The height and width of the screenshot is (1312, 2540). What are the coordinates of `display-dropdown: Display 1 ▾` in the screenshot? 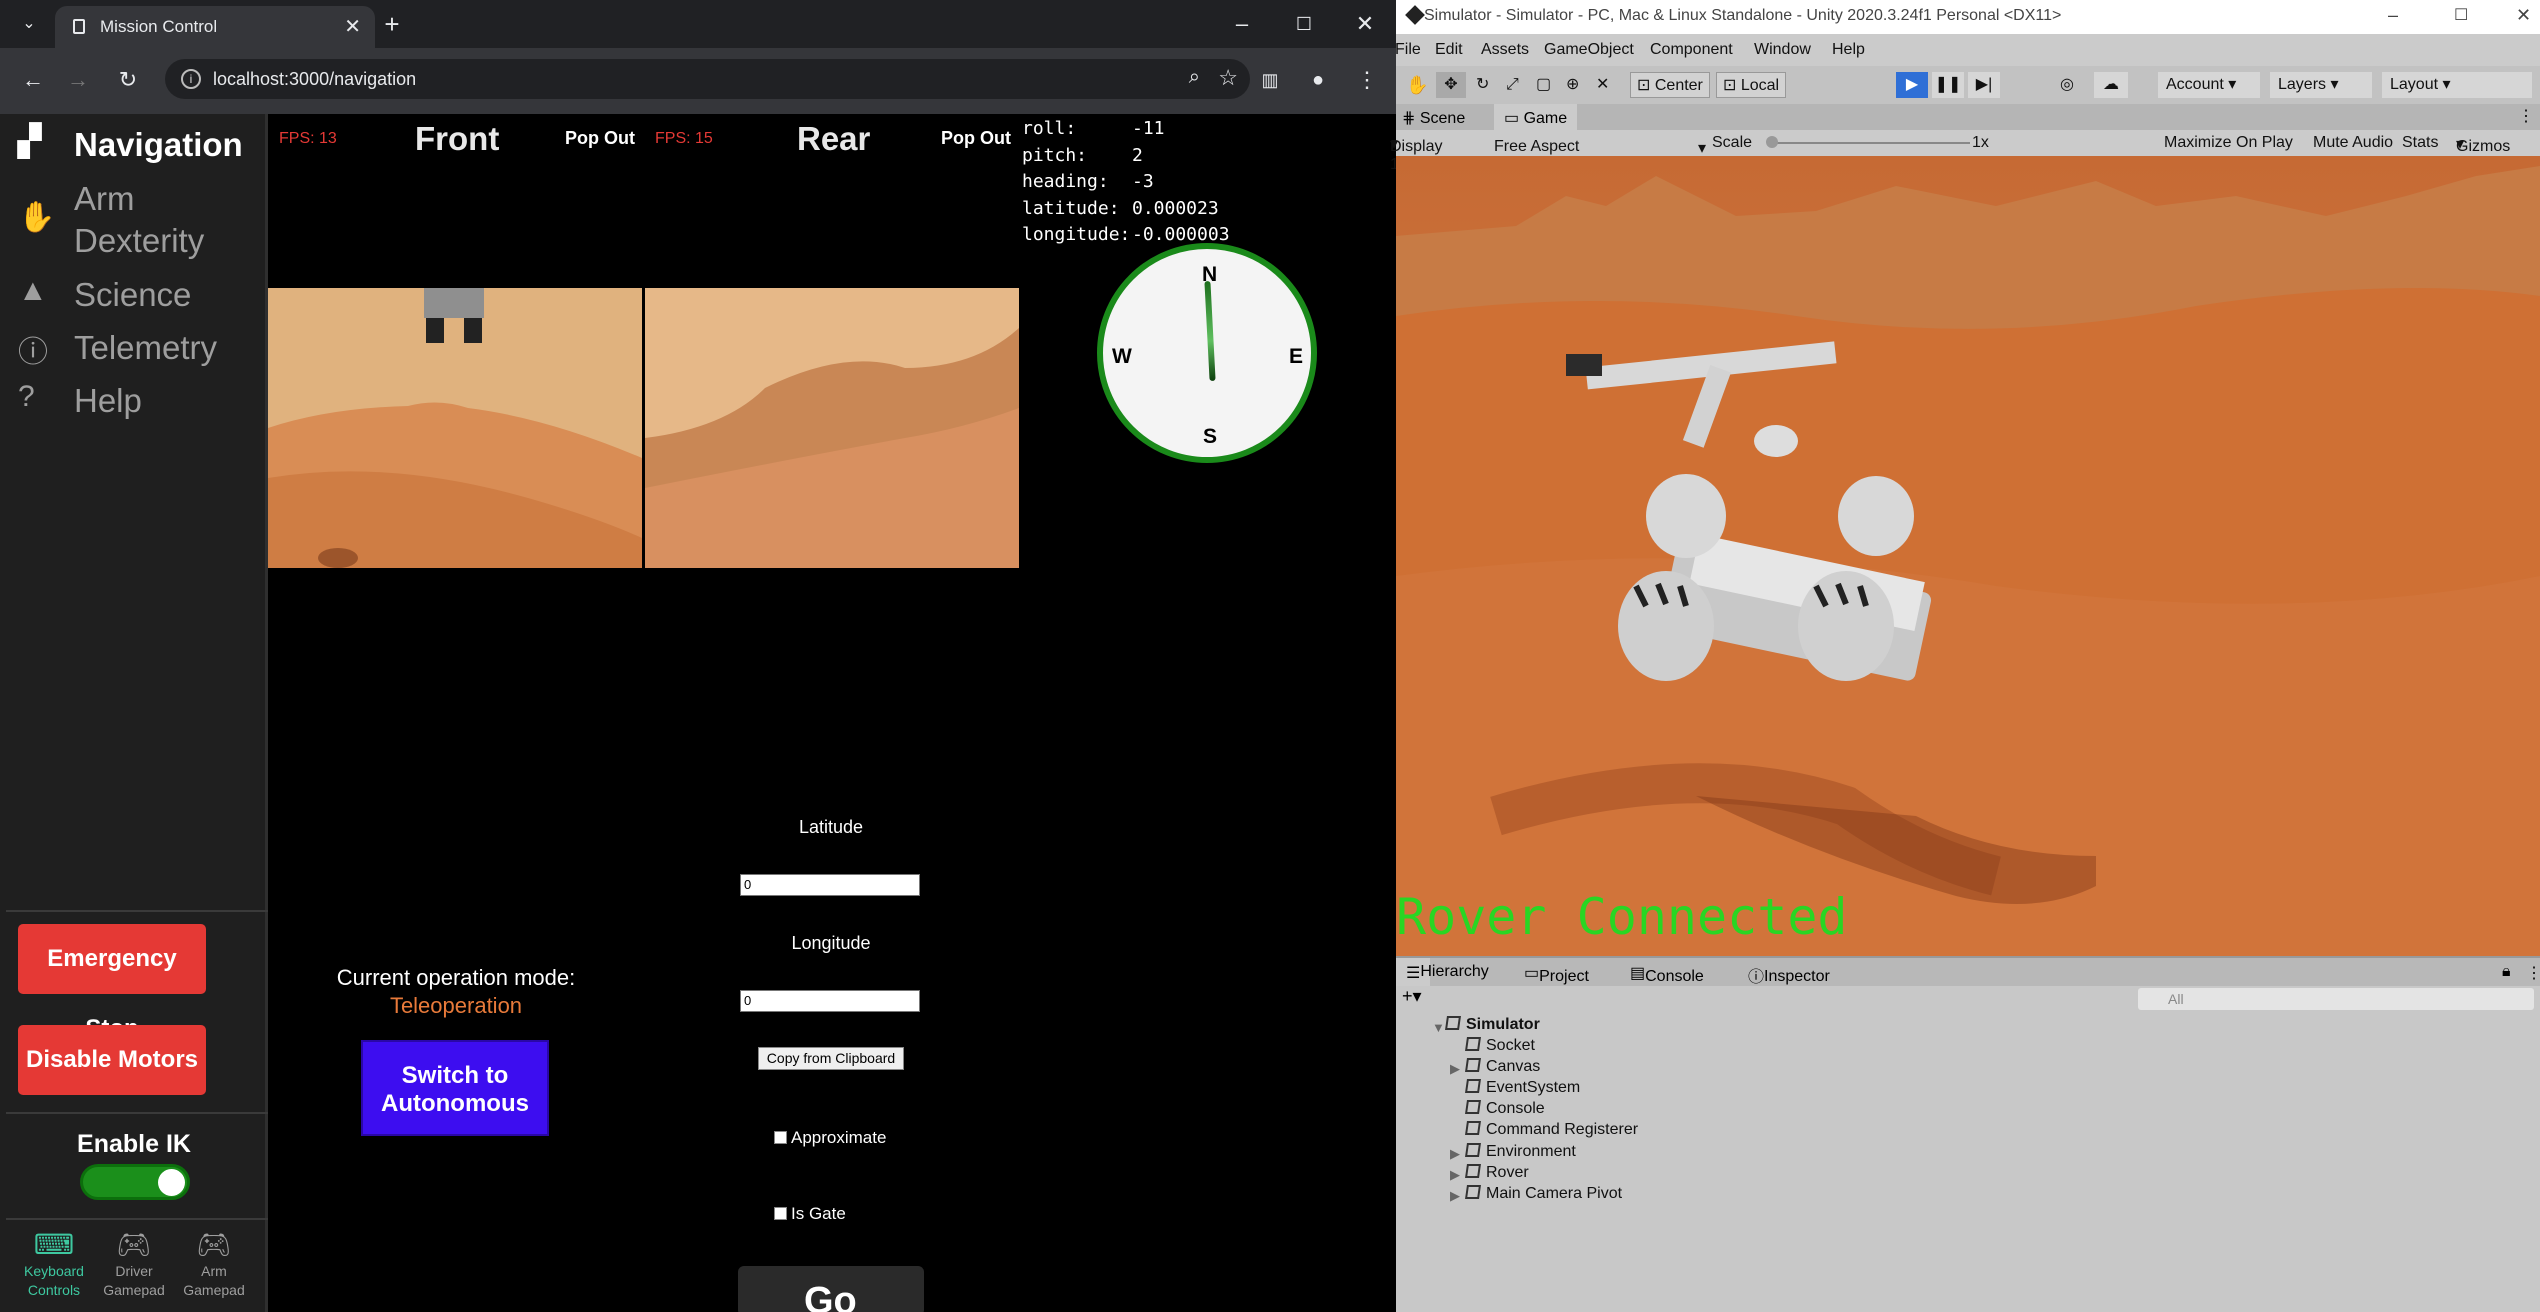 It's located at (1416, 153).